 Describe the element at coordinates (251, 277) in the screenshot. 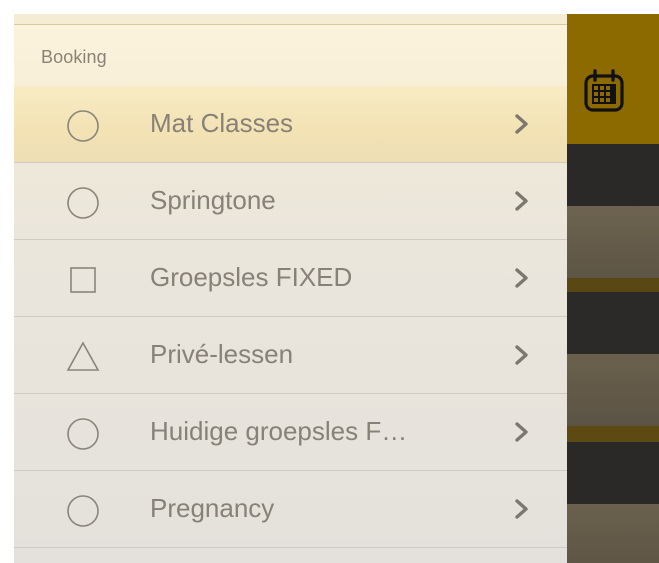

I see `menu-item-label: Groepsles FIXED` at that location.